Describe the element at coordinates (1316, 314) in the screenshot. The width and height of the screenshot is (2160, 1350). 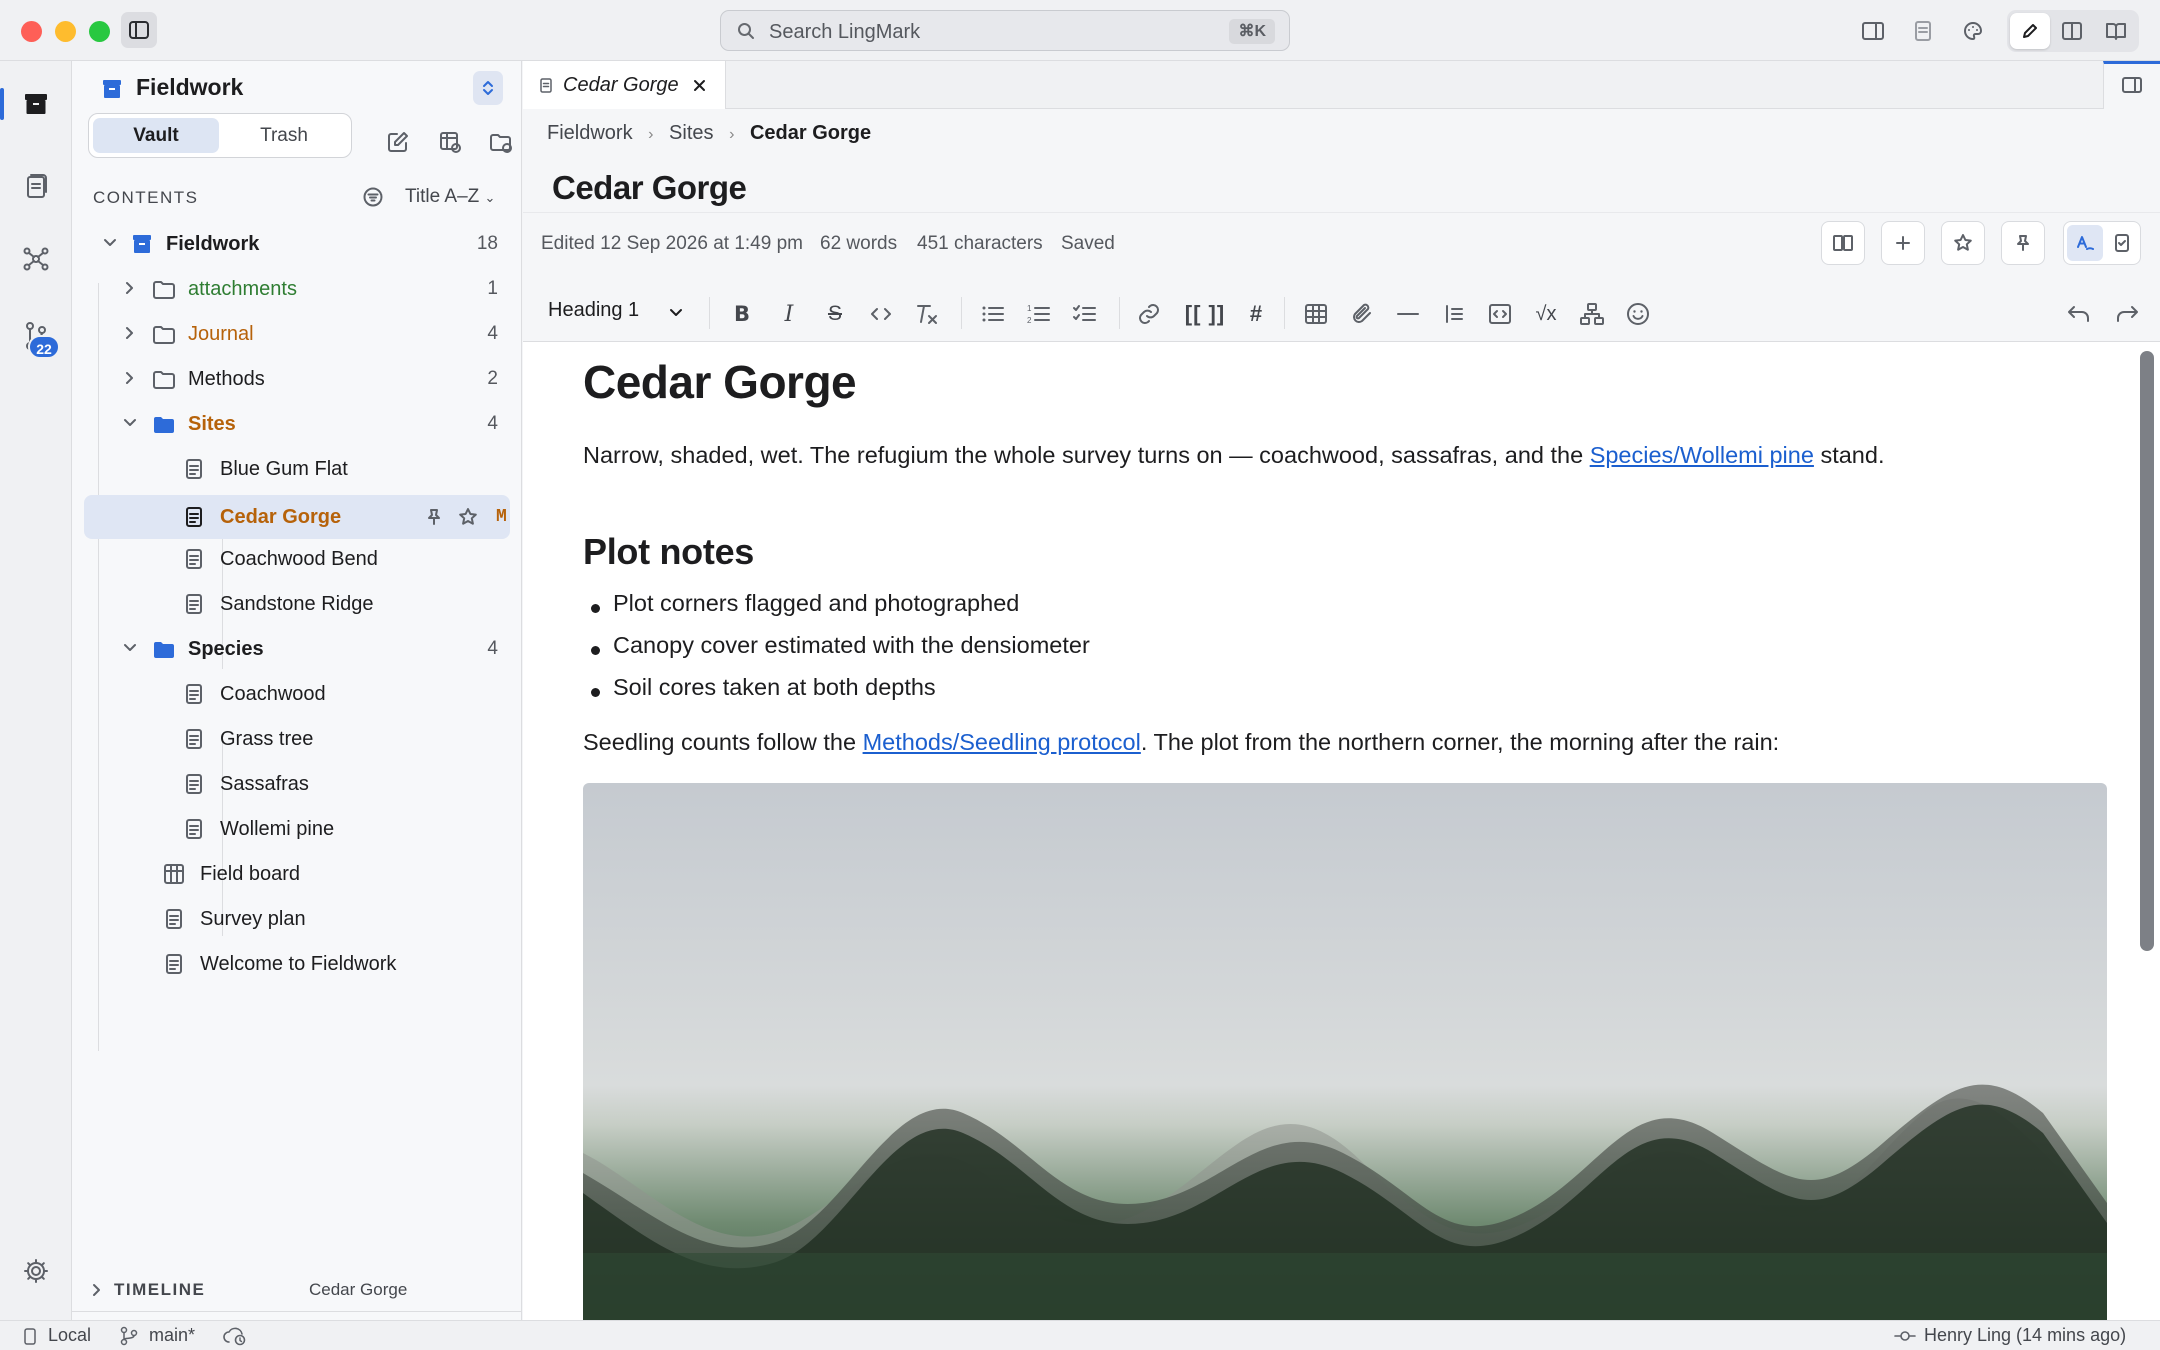
I see `table-icon` at that location.